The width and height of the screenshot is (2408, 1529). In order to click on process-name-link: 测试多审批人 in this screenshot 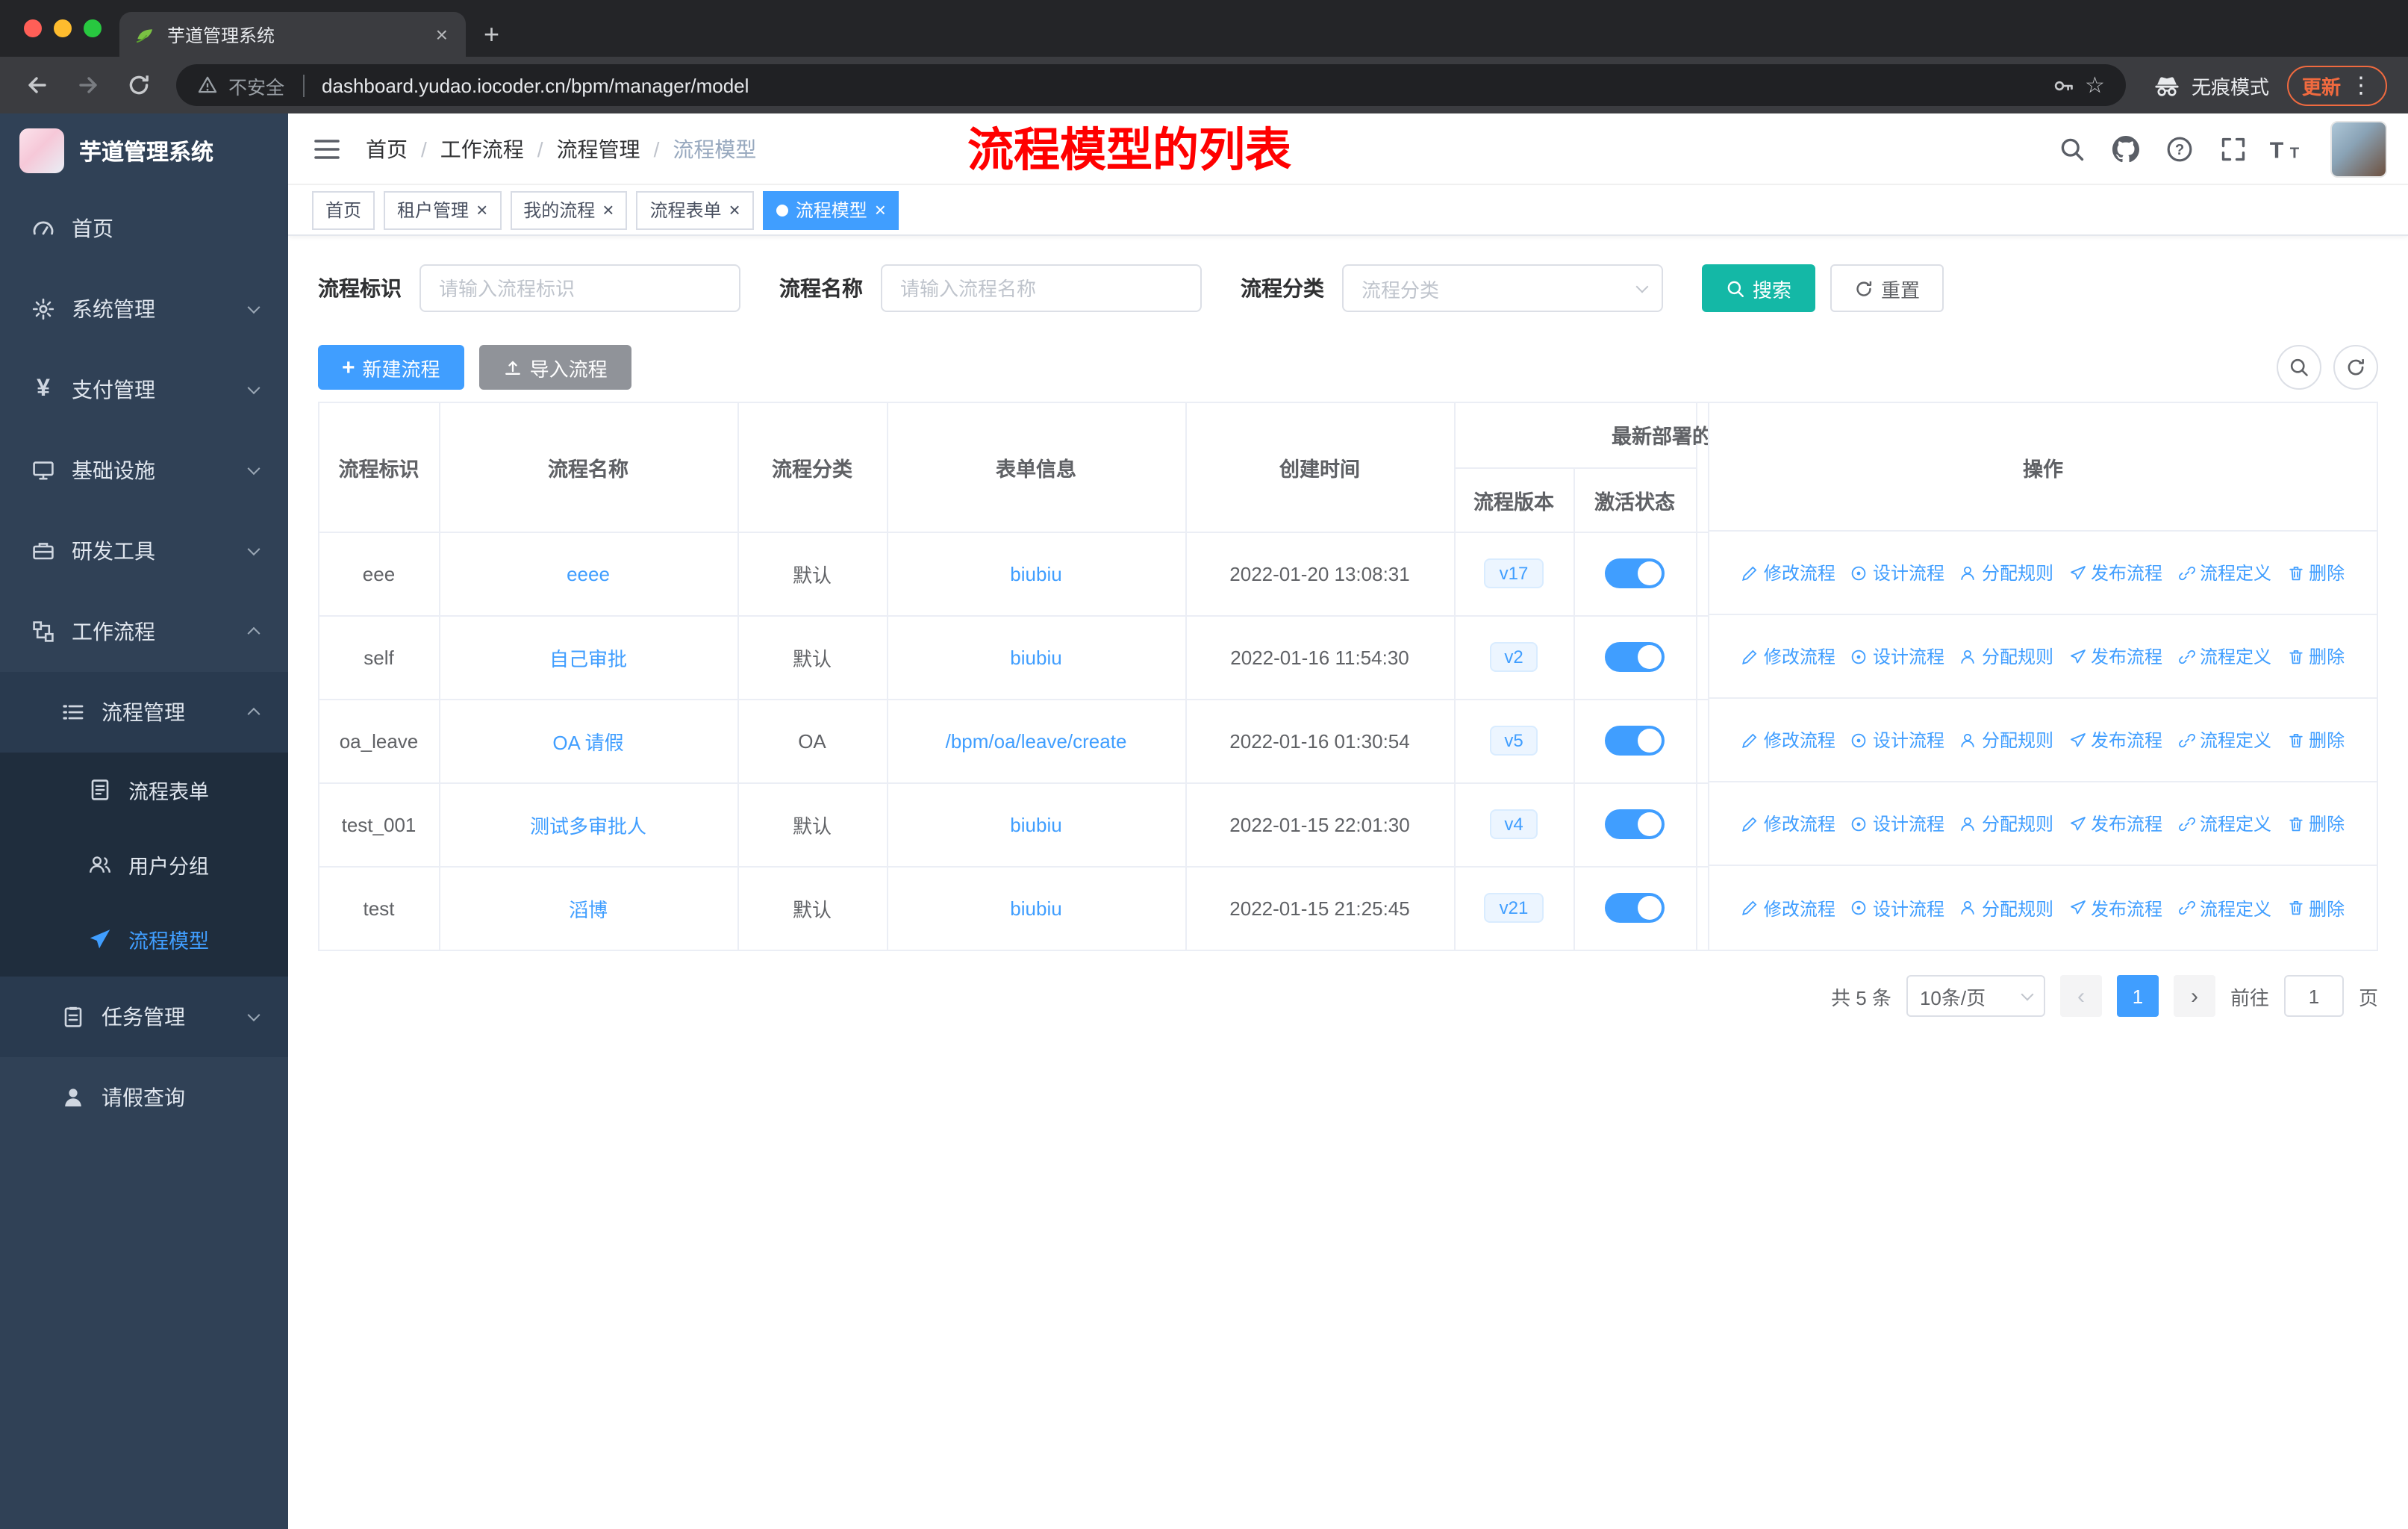, I will do `click(588, 826)`.